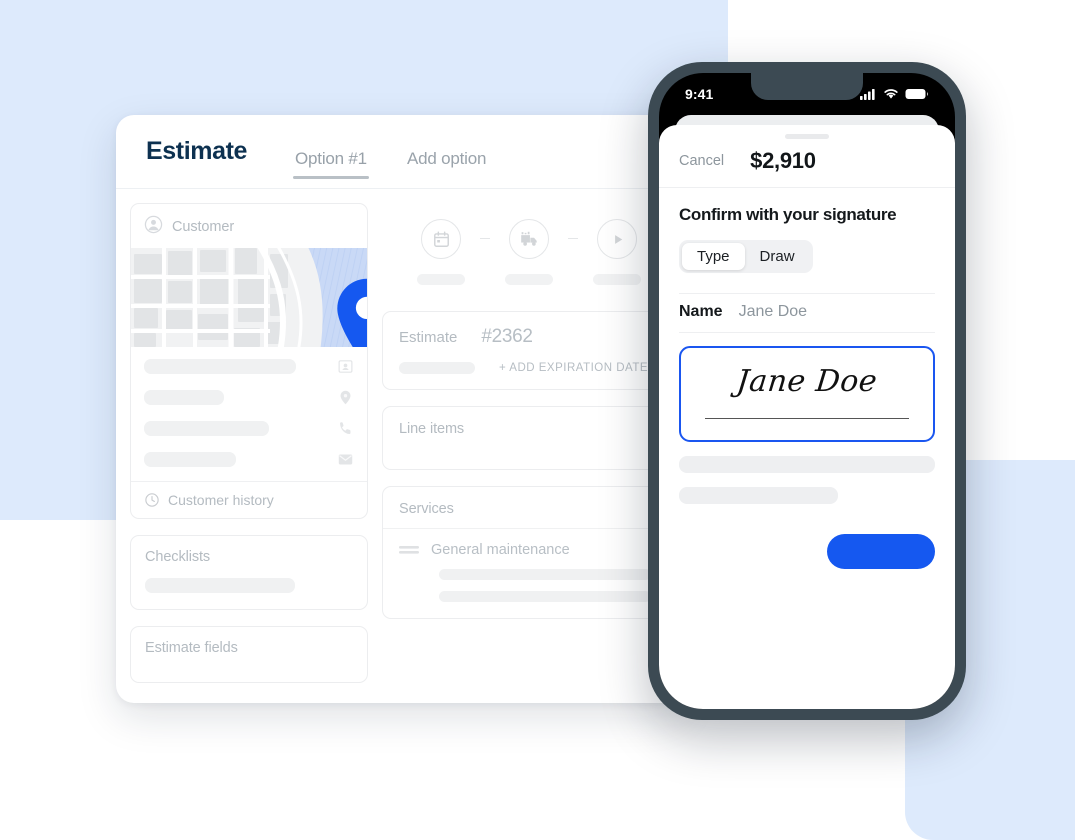 This screenshot has height=840, width=1075. I want to click on confirm-heading: Confirm with your signature, so click(788, 214).